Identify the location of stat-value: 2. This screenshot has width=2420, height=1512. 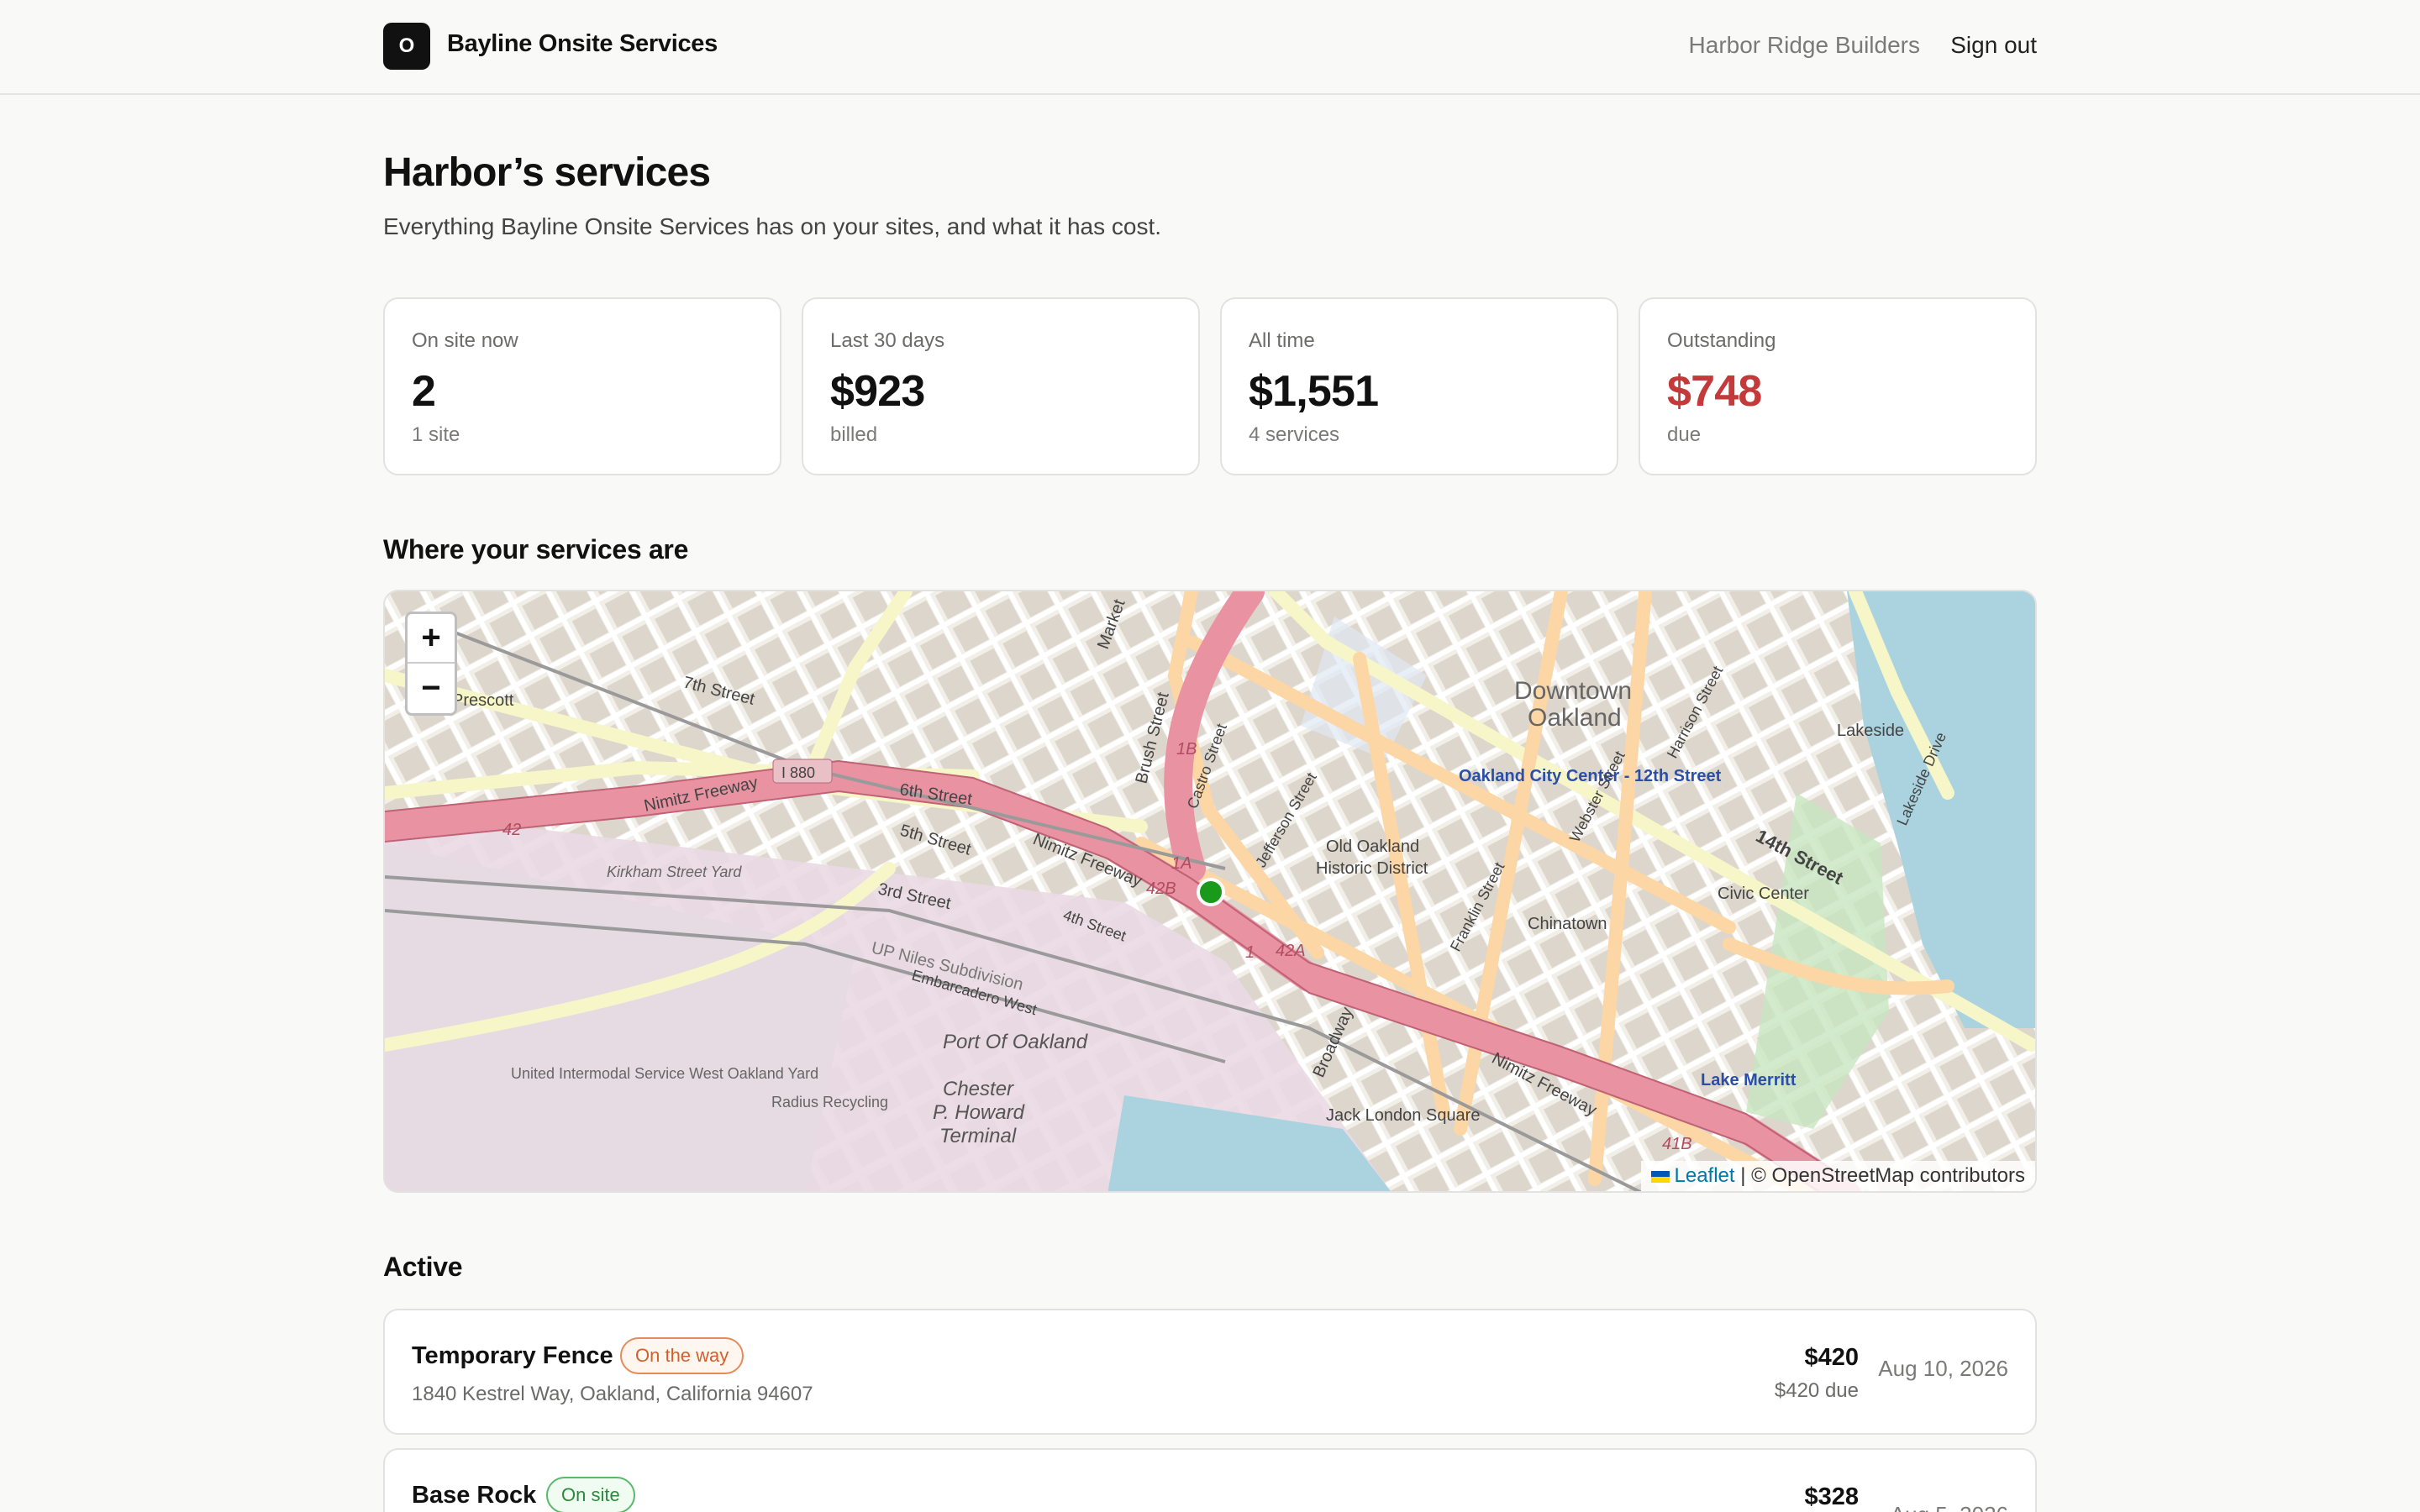
(424, 391).